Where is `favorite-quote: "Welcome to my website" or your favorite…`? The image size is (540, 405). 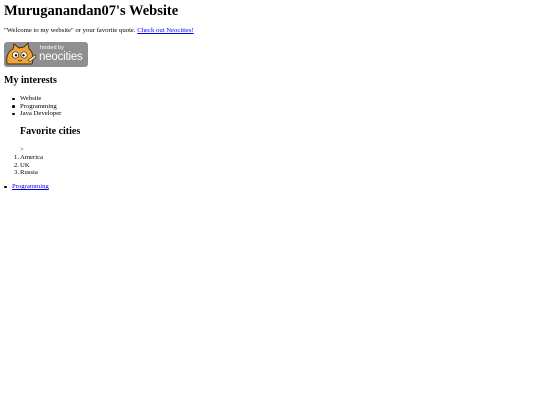 favorite-quote: "Welcome to my website" or your favorite… is located at coordinates (70, 30).